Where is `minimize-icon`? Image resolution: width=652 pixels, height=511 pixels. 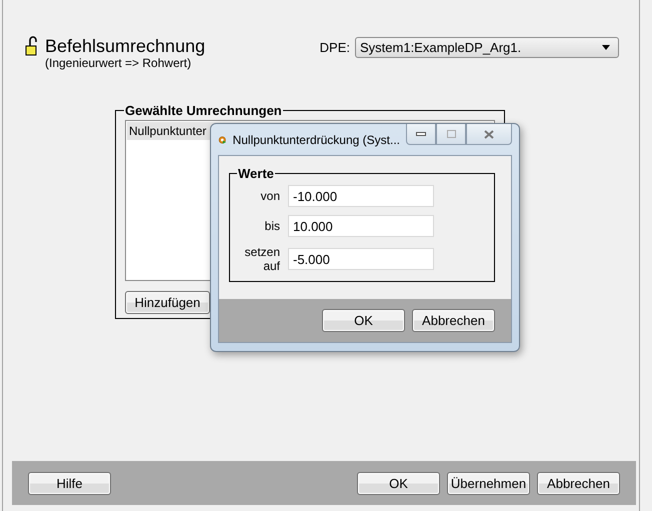
minimize-icon is located at coordinates (421, 134).